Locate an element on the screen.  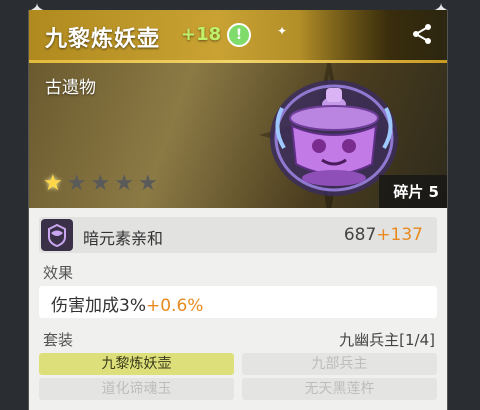
set-item: 九部兵主 is located at coordinates (339, 364).